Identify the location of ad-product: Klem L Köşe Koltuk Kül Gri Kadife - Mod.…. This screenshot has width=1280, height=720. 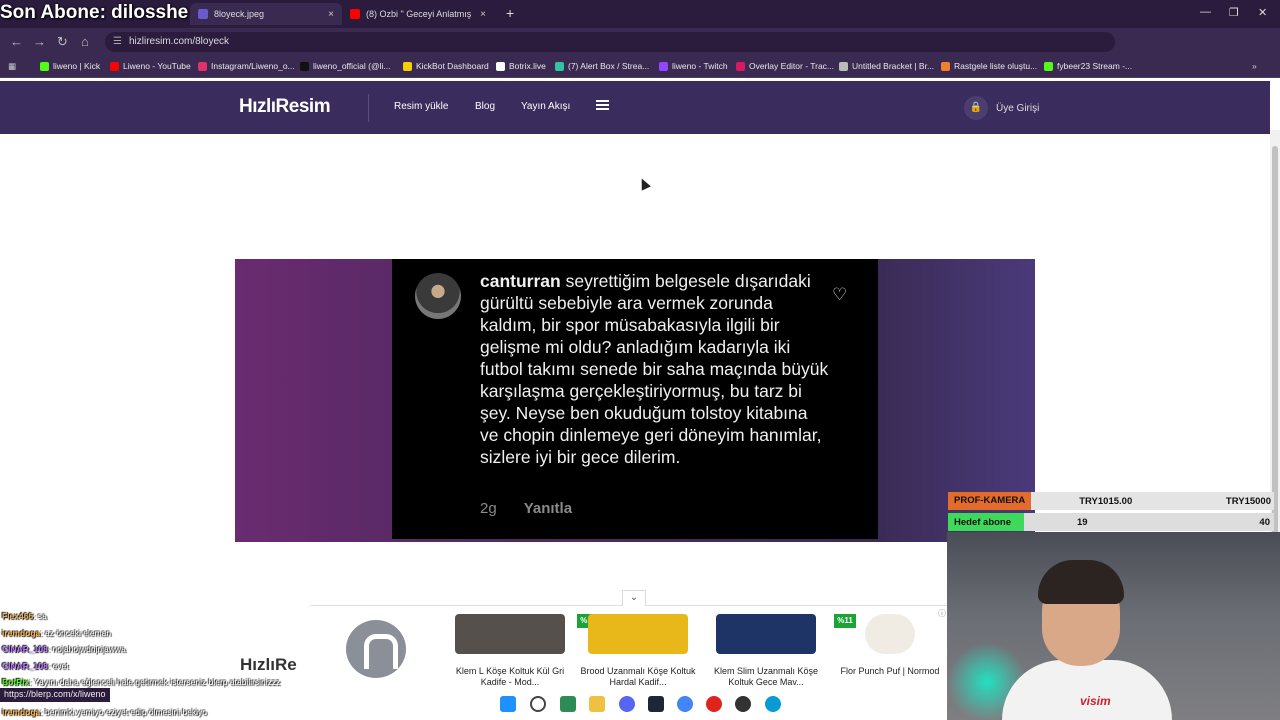
(510, 651).